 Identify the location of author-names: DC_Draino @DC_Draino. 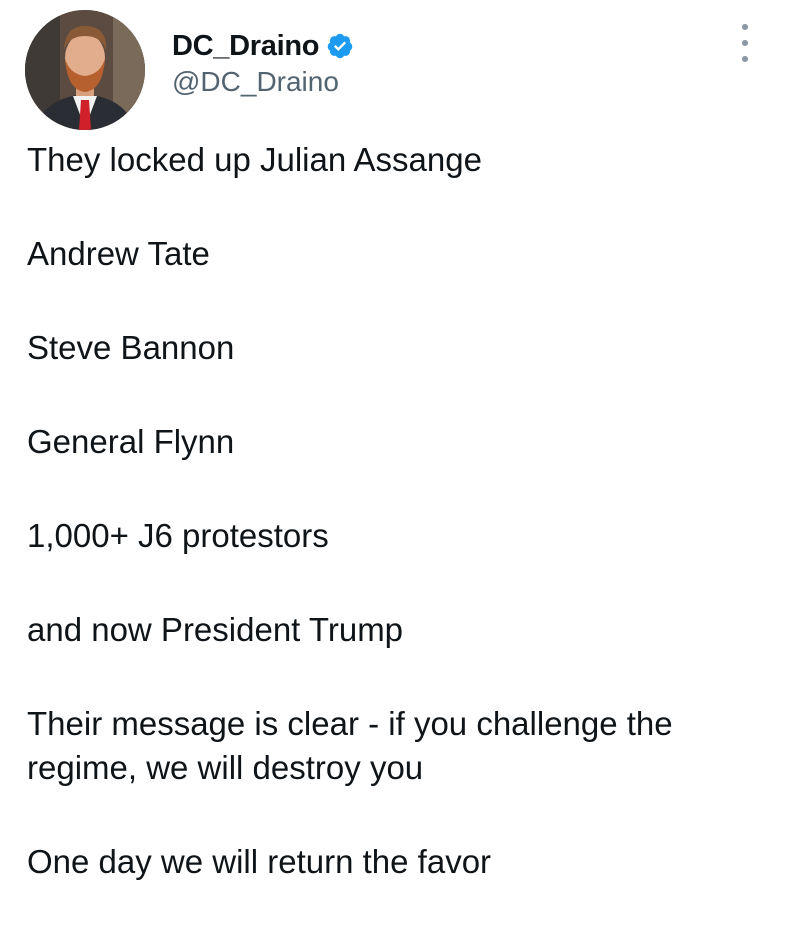
(263, 63).